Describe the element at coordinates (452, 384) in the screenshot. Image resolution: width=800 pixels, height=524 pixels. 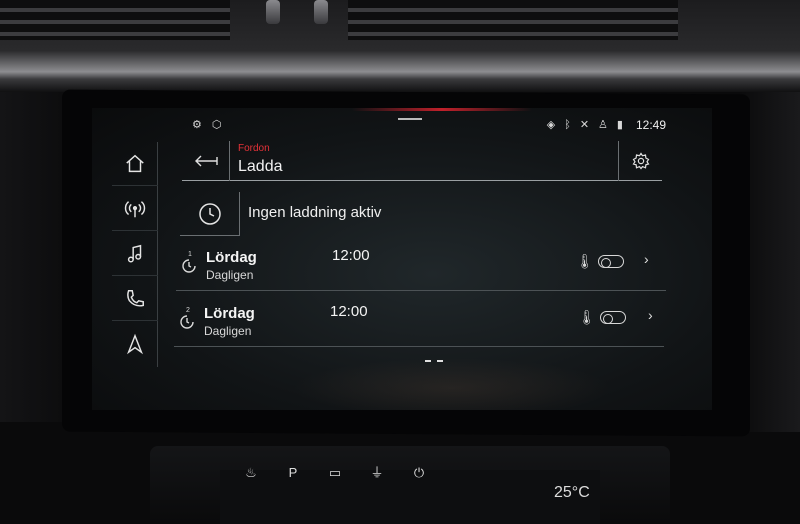
I see `screen-reflection` at that location.